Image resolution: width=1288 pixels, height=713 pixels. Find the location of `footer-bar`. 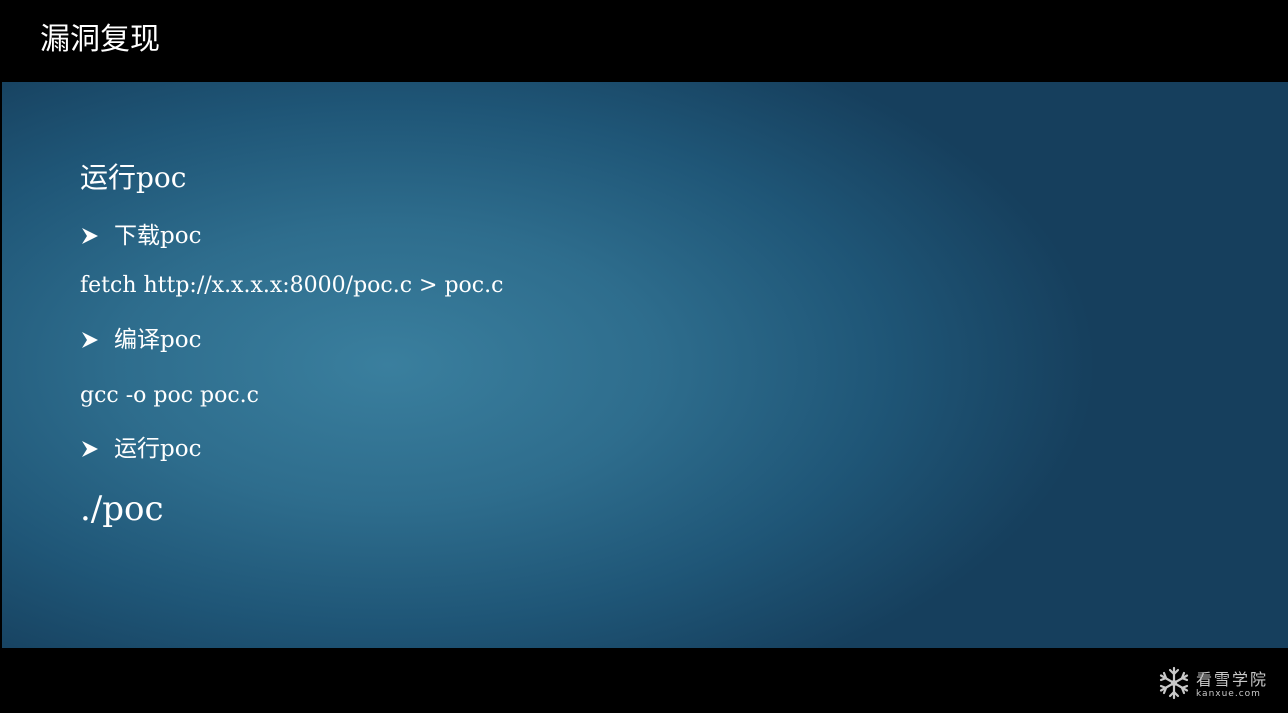

footer-bar is located at coordinates (644, 680).